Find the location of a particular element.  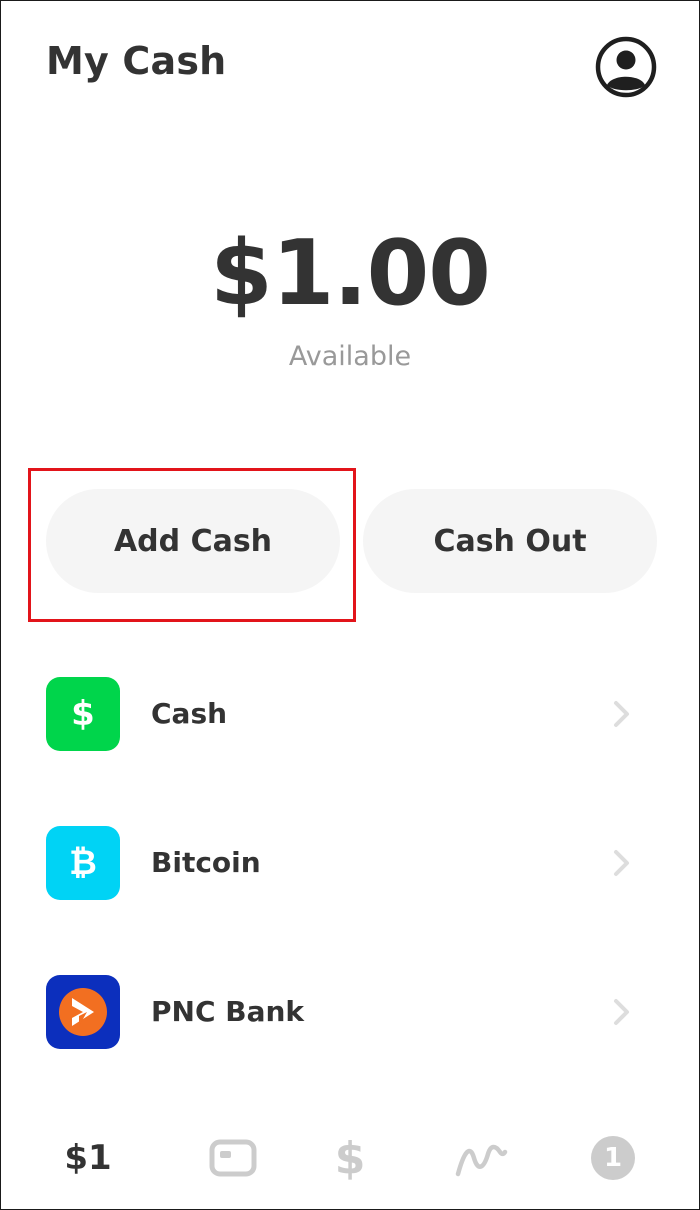

bitcoin-glyph: ₿ is located at coordinates (83, 863).